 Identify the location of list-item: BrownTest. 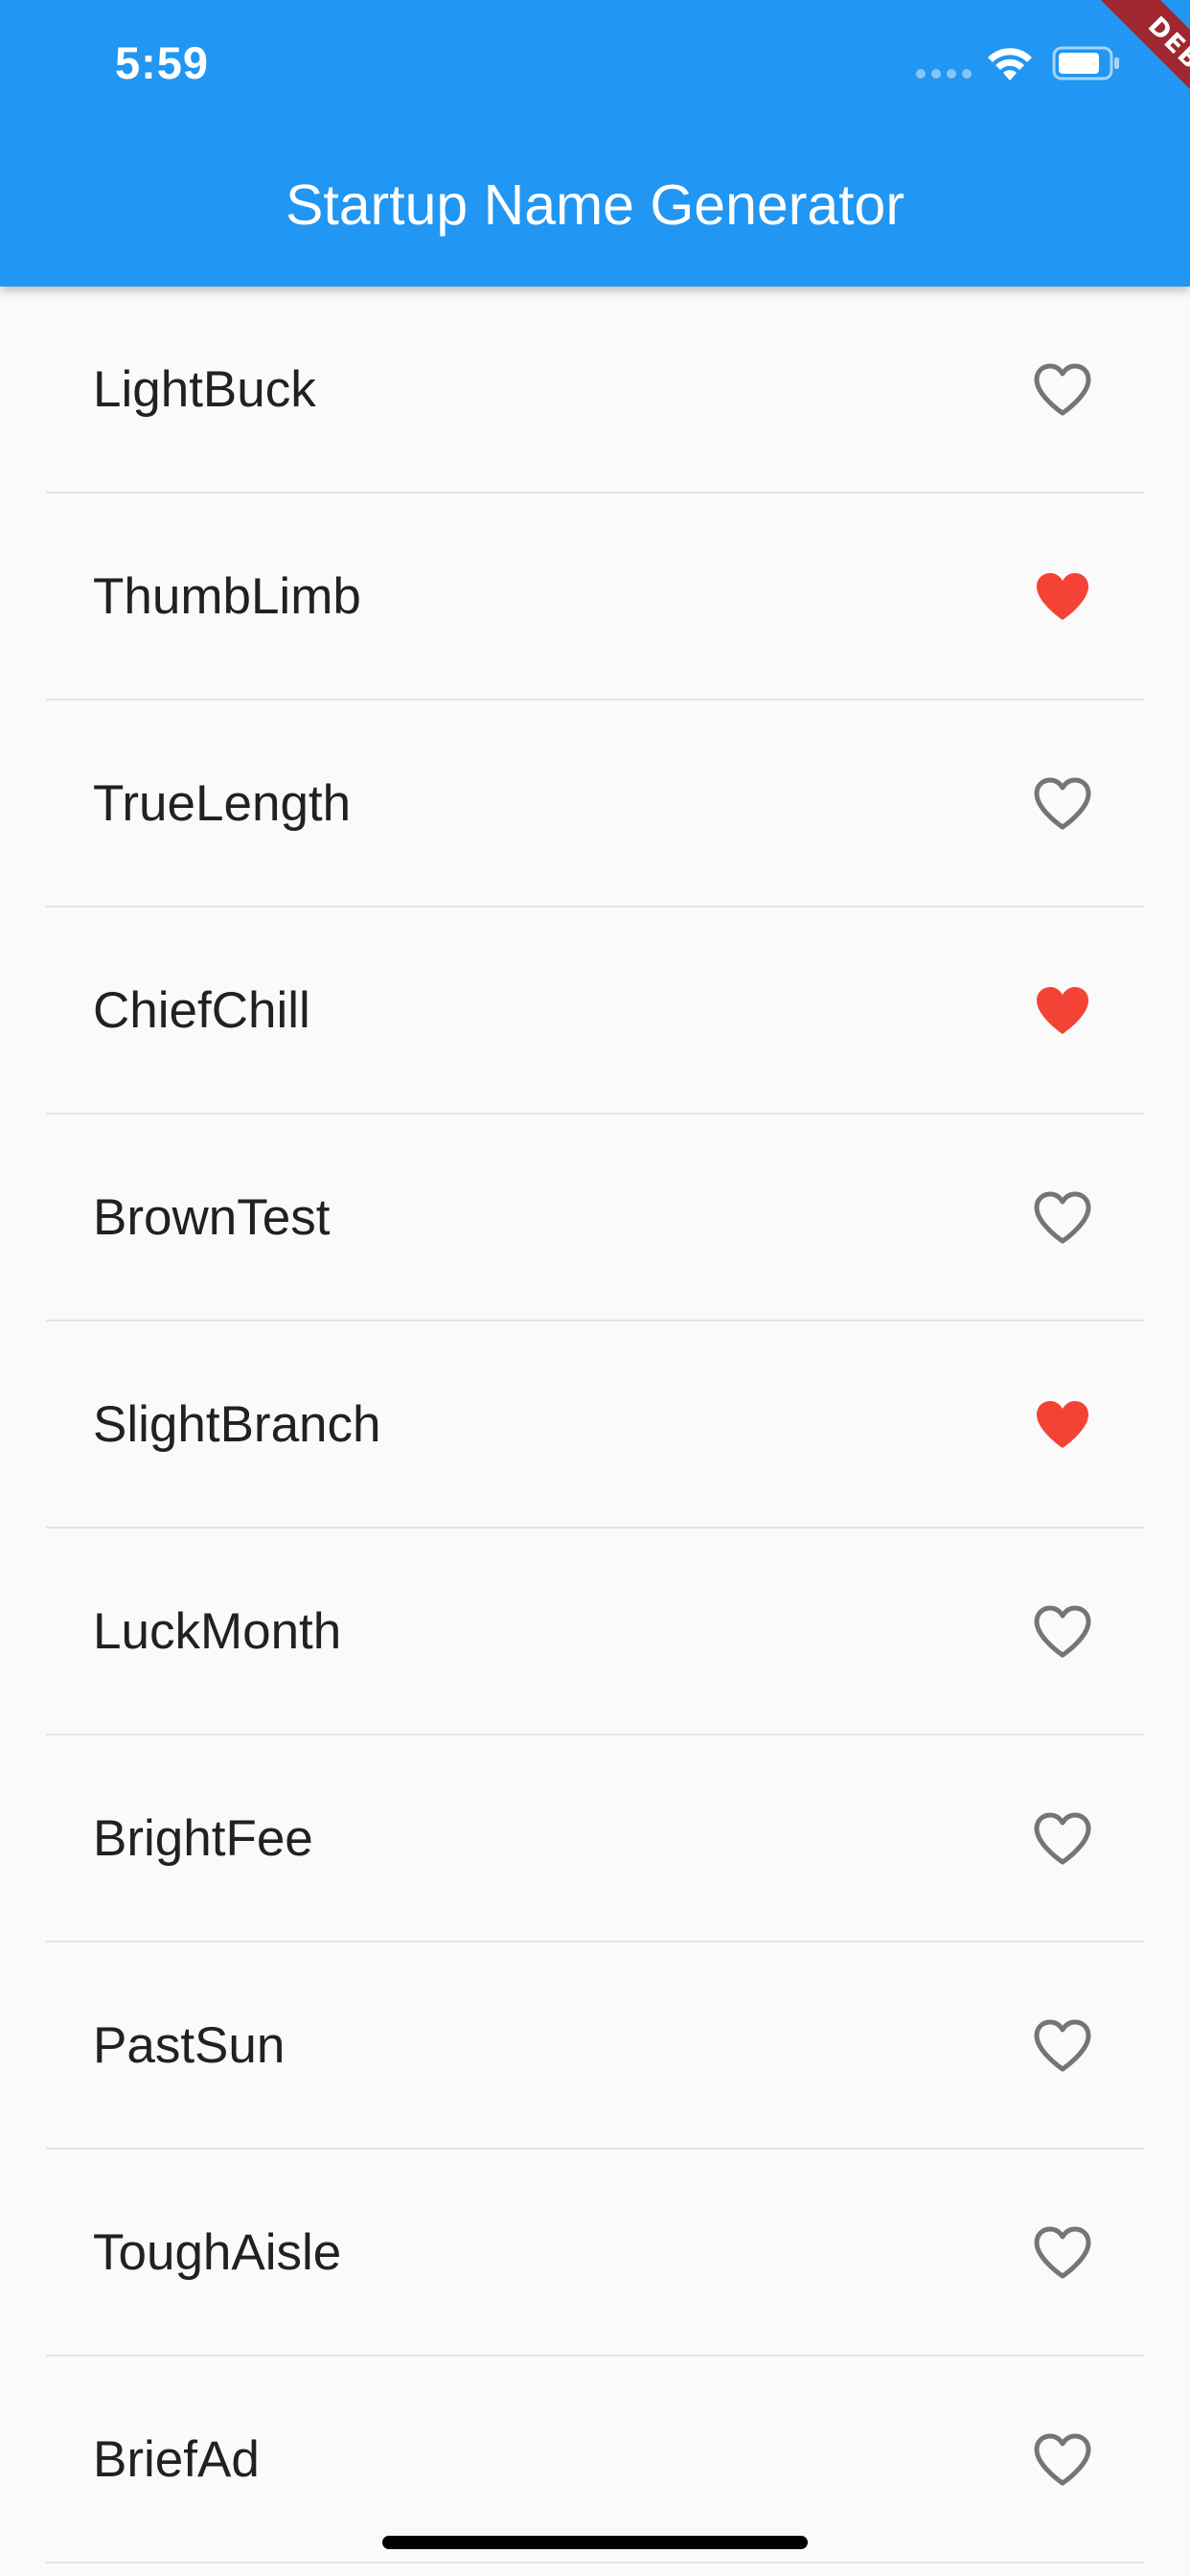
(595, 1218).